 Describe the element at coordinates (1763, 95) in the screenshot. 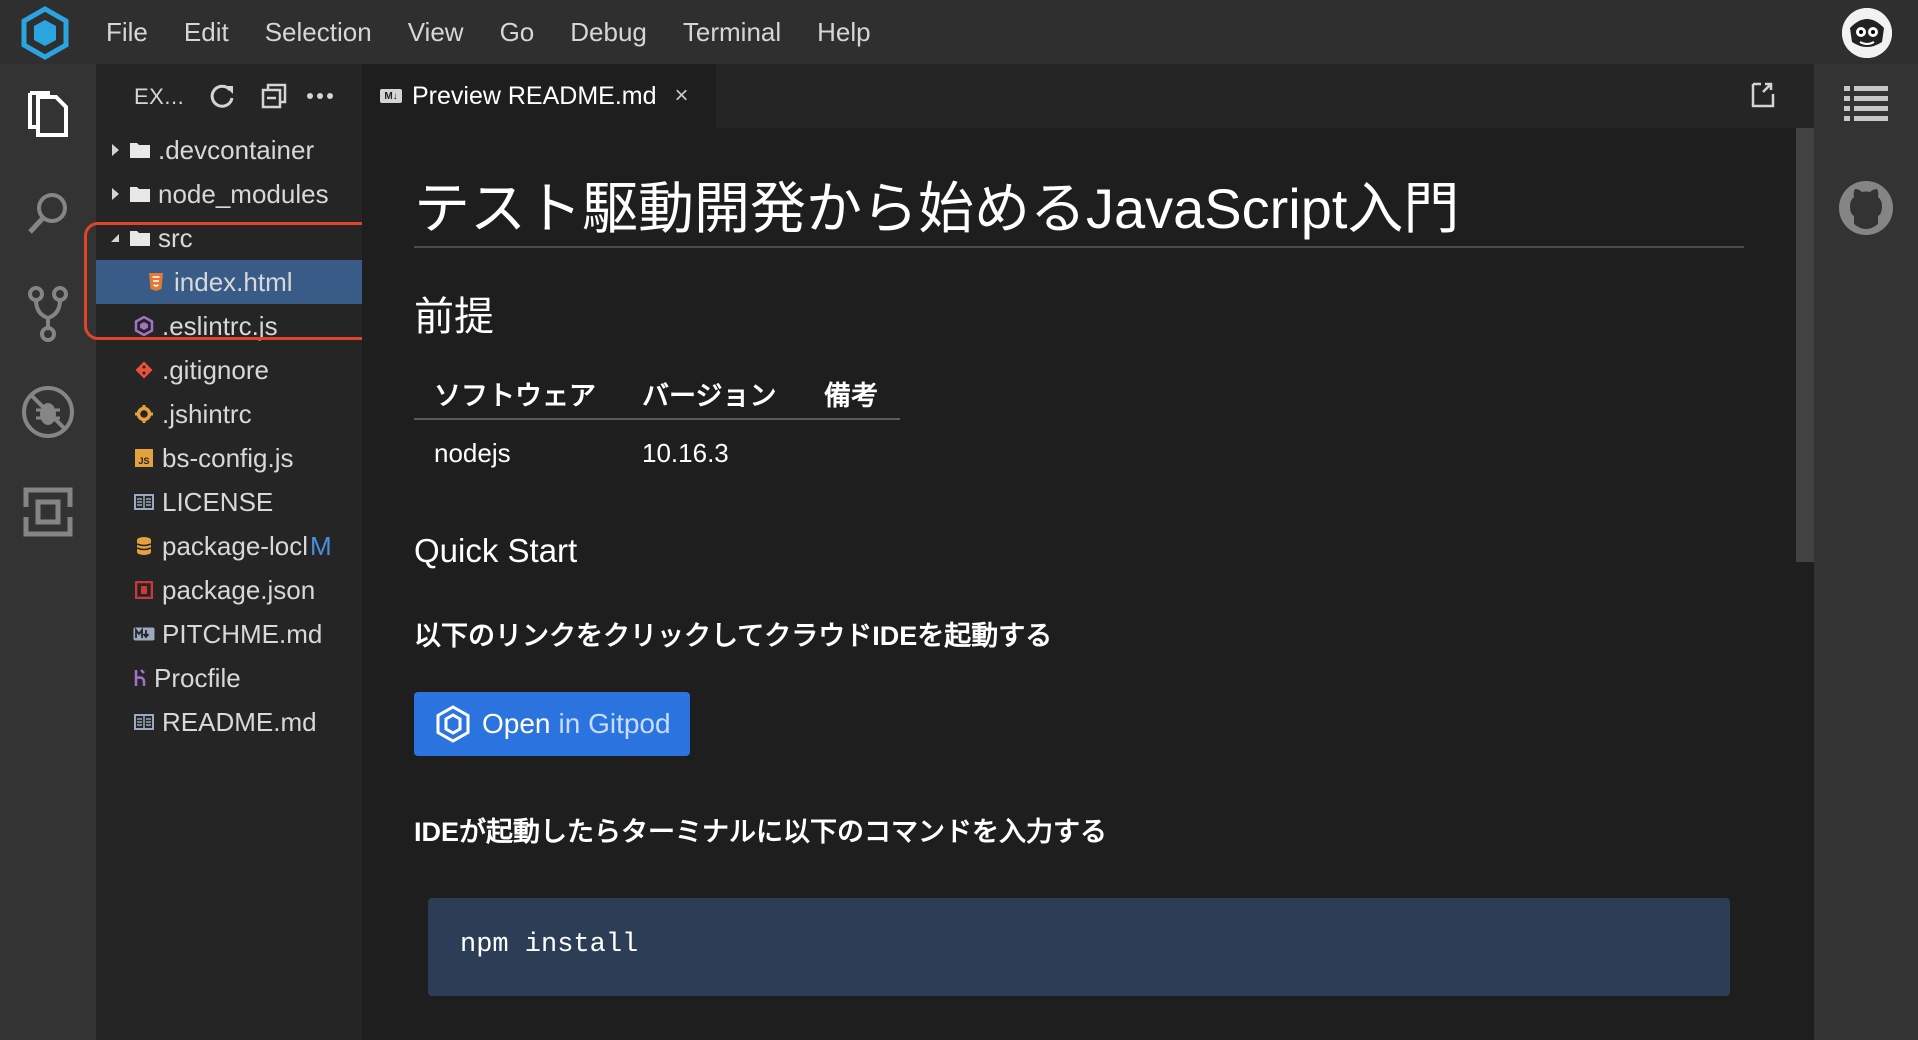

I see `open-source-icon` at that location.